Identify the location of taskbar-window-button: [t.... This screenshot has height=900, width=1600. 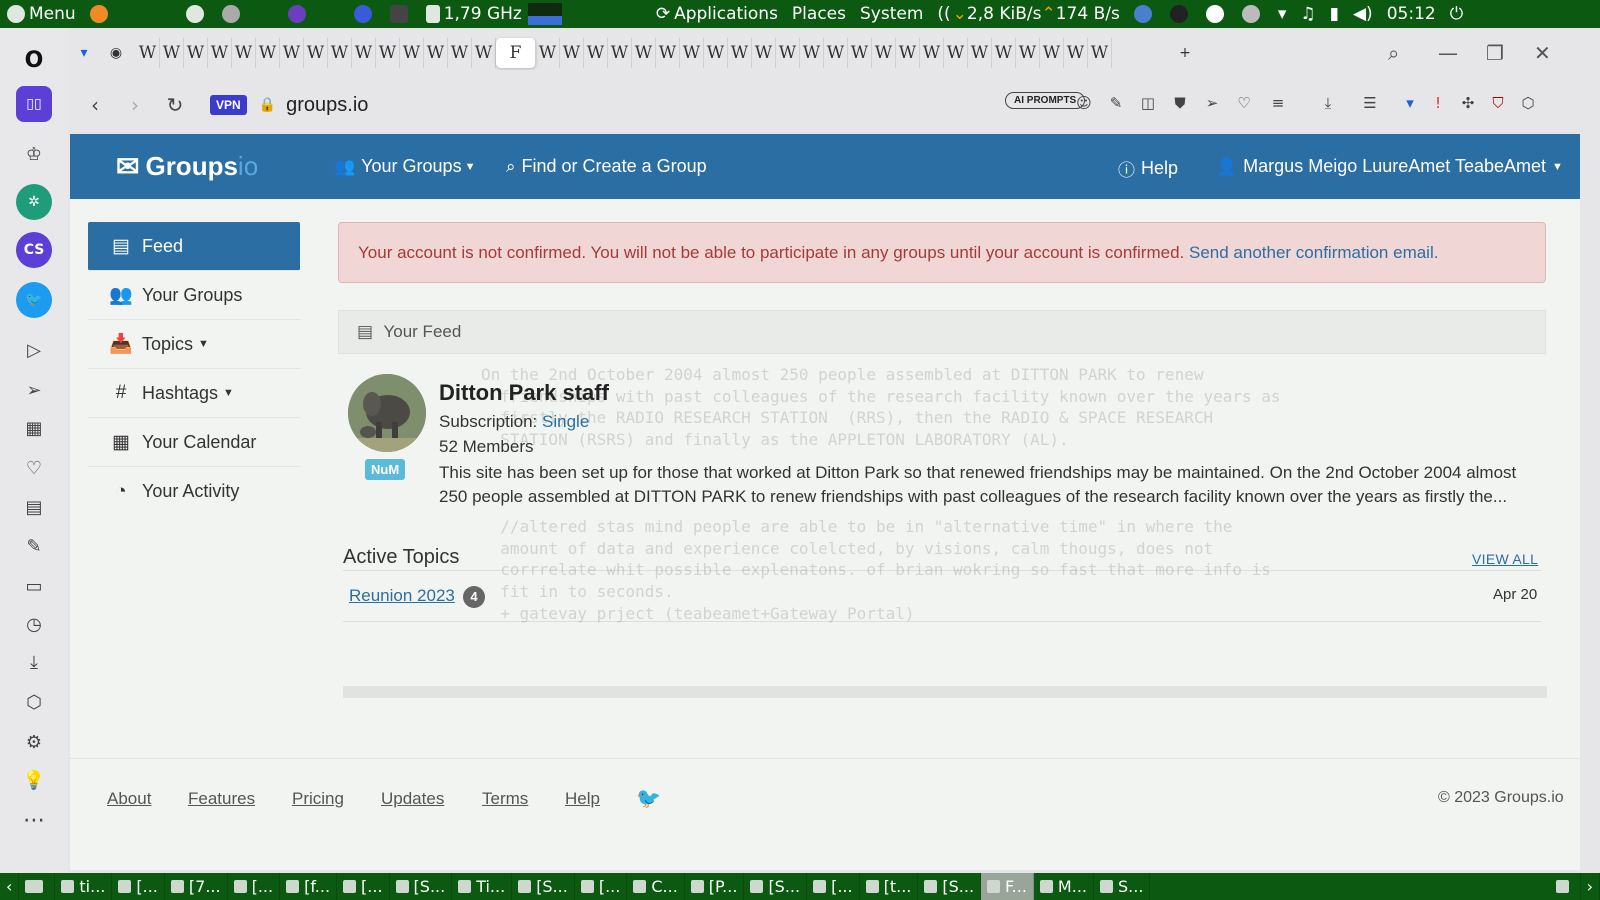
(889, 886).